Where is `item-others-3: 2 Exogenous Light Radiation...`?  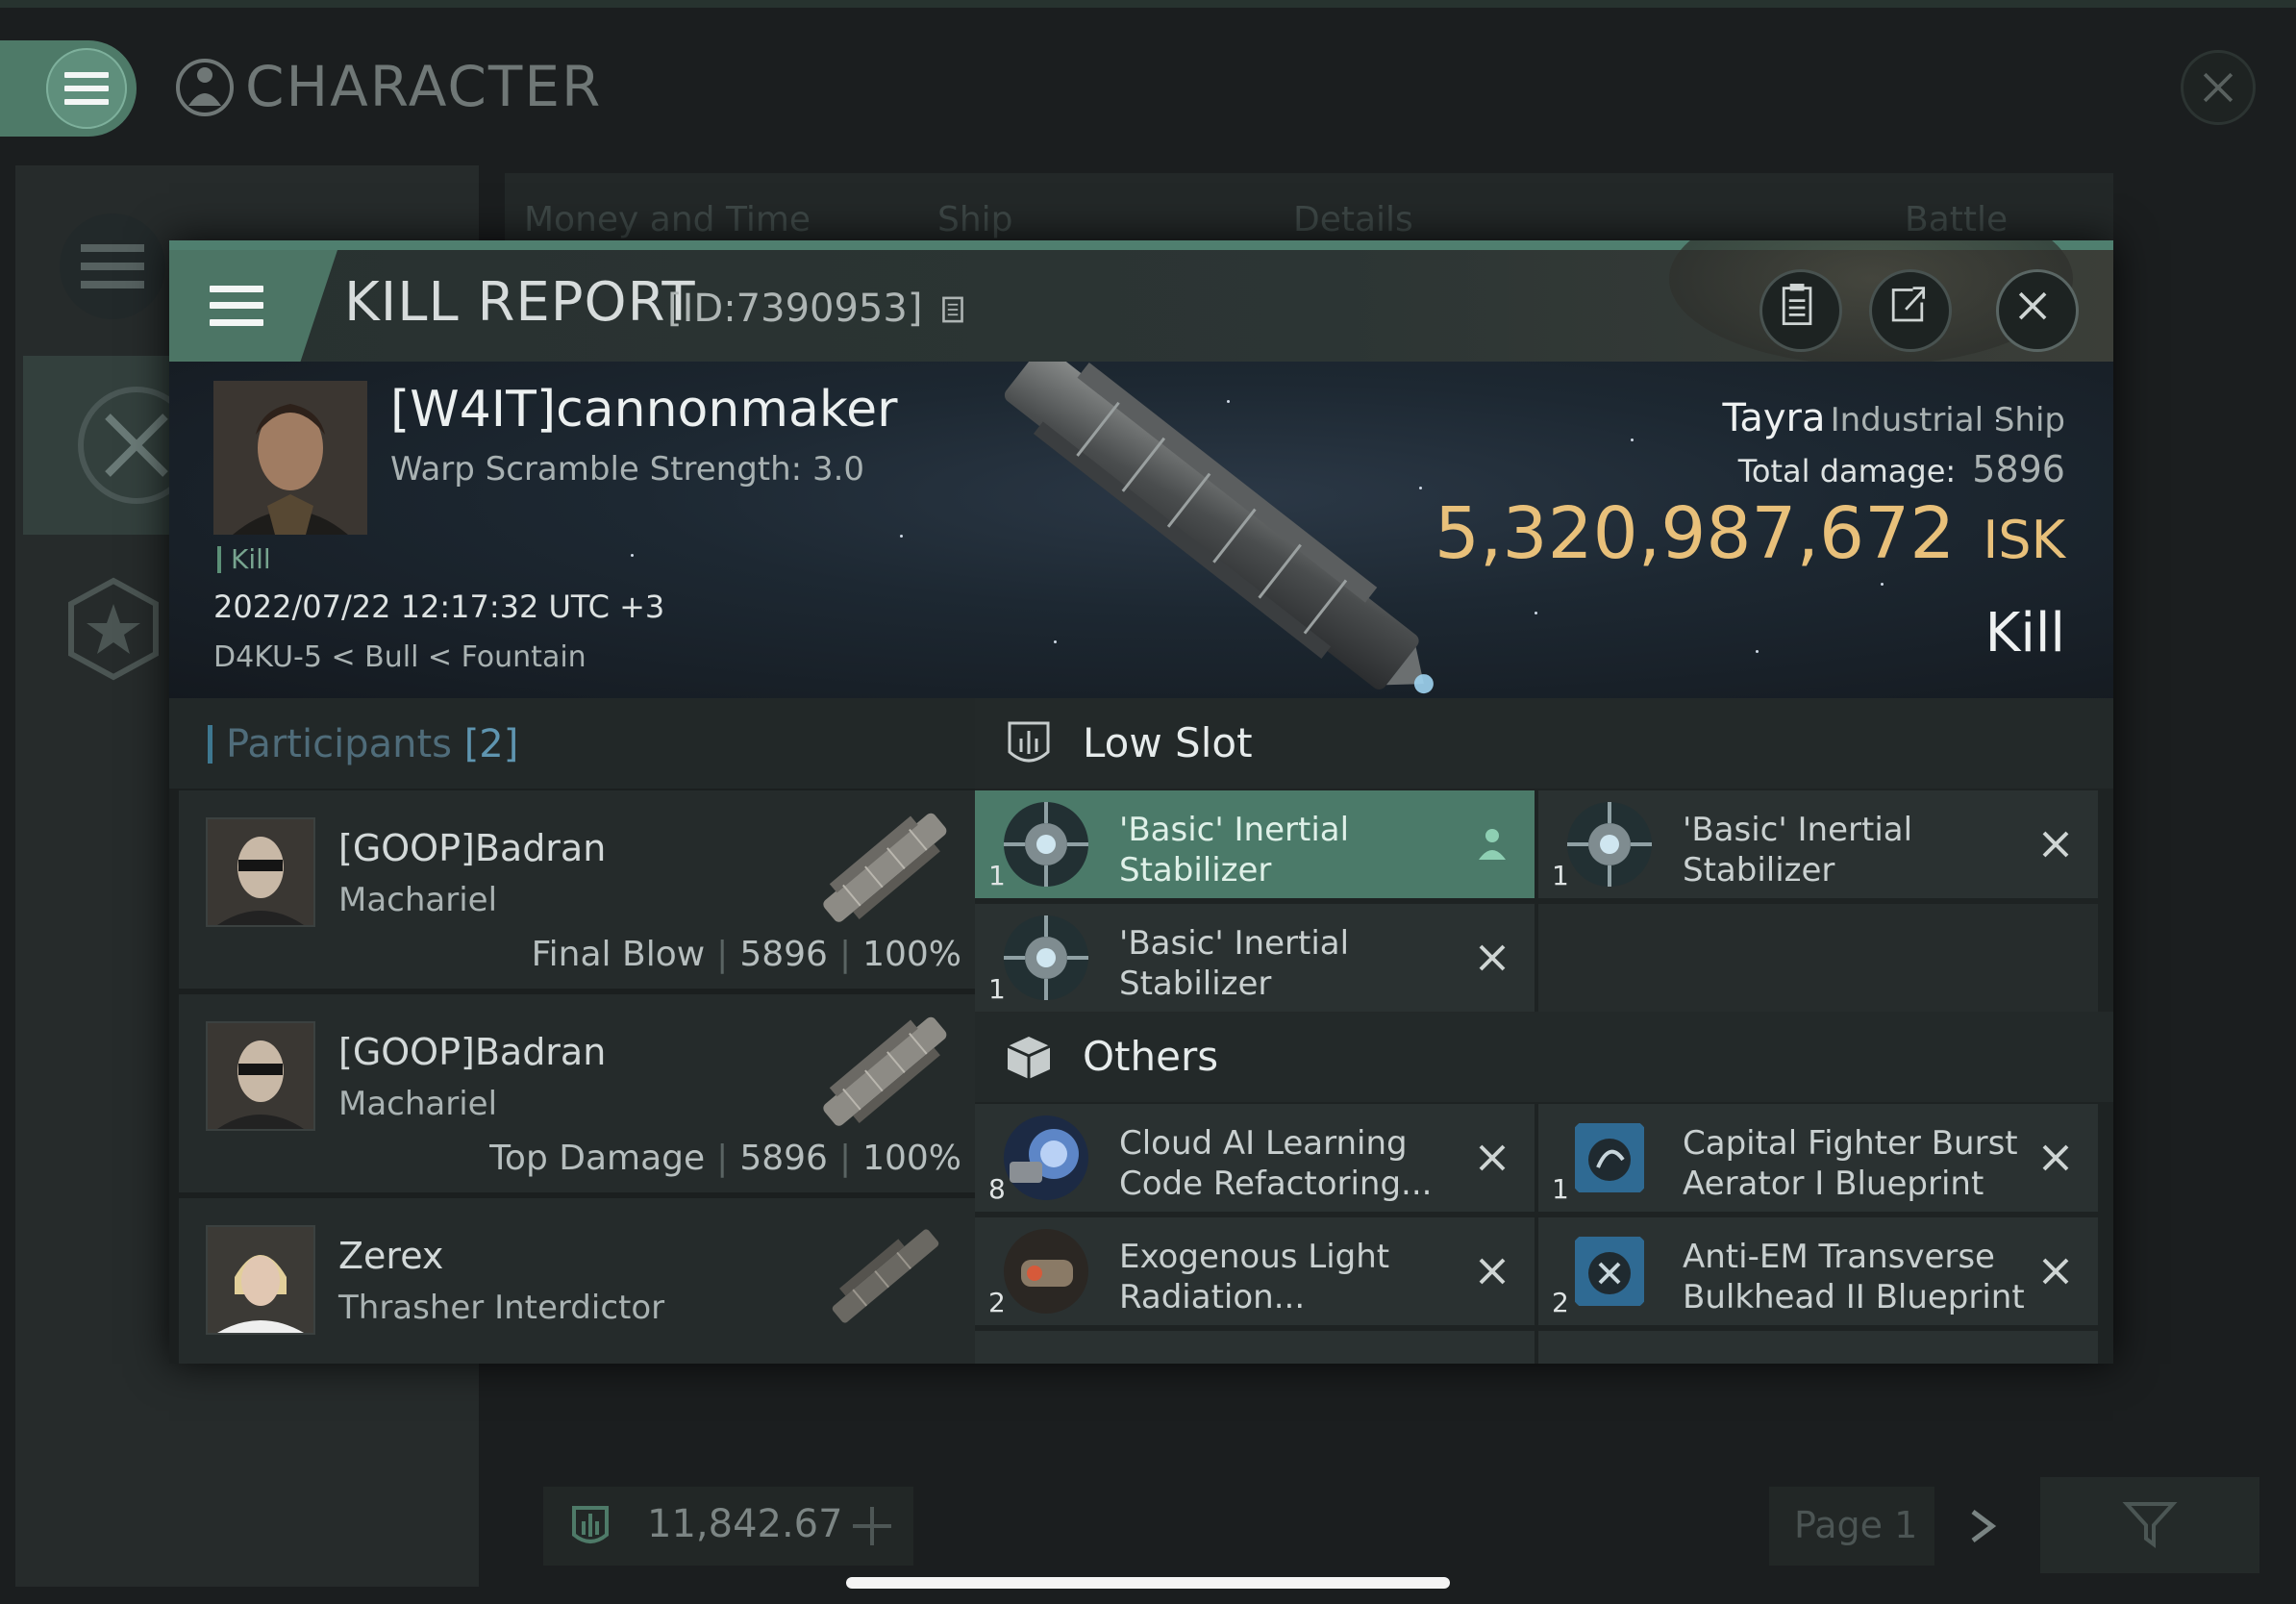 item-others-3: 2 Exogenous Light Radiation... is located at coordinates (1255, 1271).